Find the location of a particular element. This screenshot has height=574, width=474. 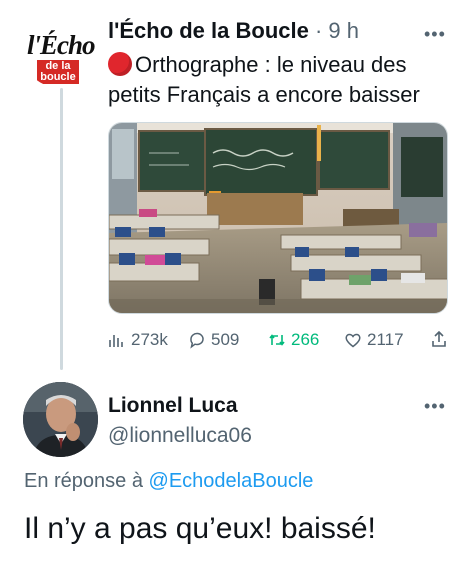

like-stat: 2117 is located at coordinates (374, 340).